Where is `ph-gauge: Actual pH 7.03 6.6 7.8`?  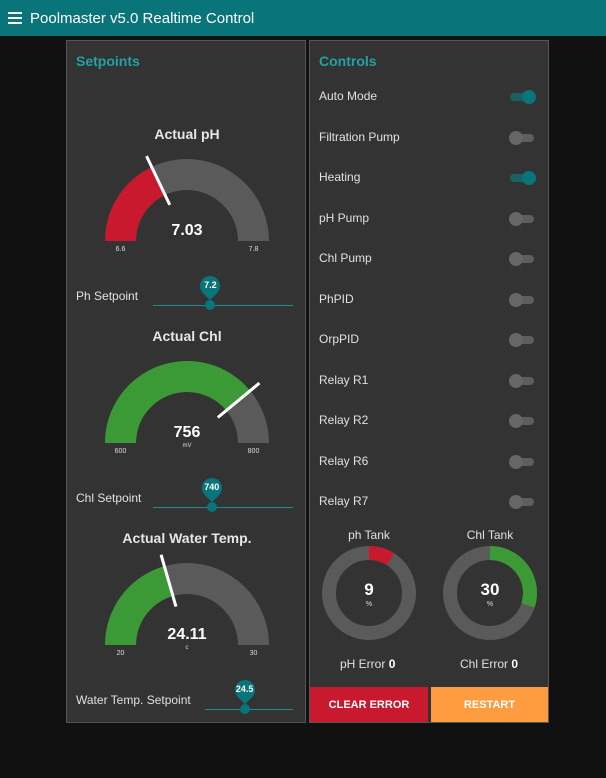
ph-gauge: Actual pH 7.03 6.6 7.8 is located at coordinates (187, 188).